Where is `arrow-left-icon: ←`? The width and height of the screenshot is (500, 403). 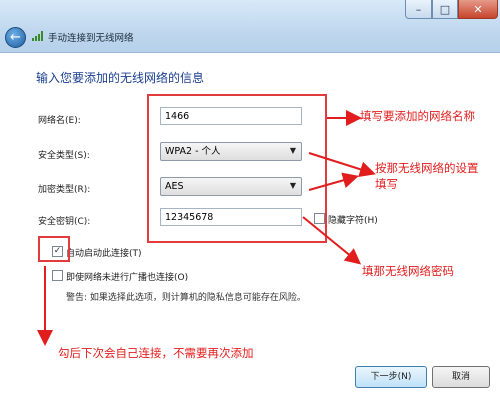
arrow-left-icon: ← is located at coordinates (15, 37).